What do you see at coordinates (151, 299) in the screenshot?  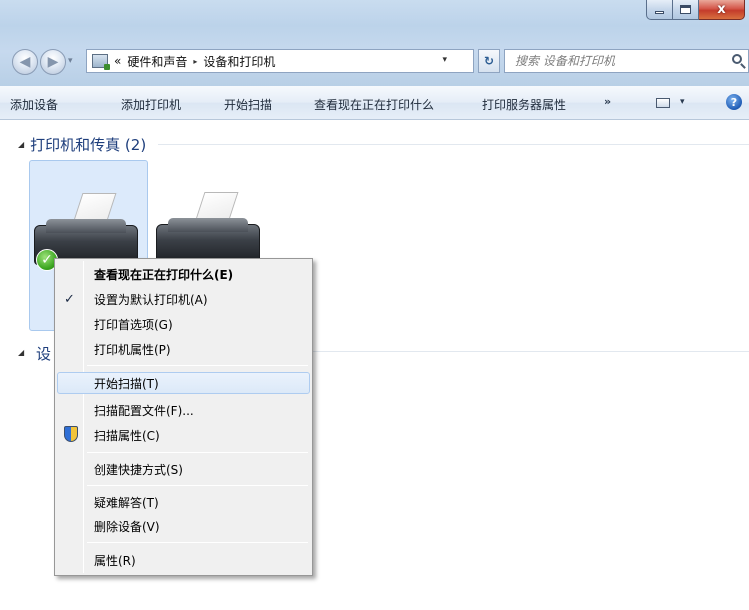 I see `menu-item-label: 设置为默认打印机(A)` at bounding box center [151, 299].